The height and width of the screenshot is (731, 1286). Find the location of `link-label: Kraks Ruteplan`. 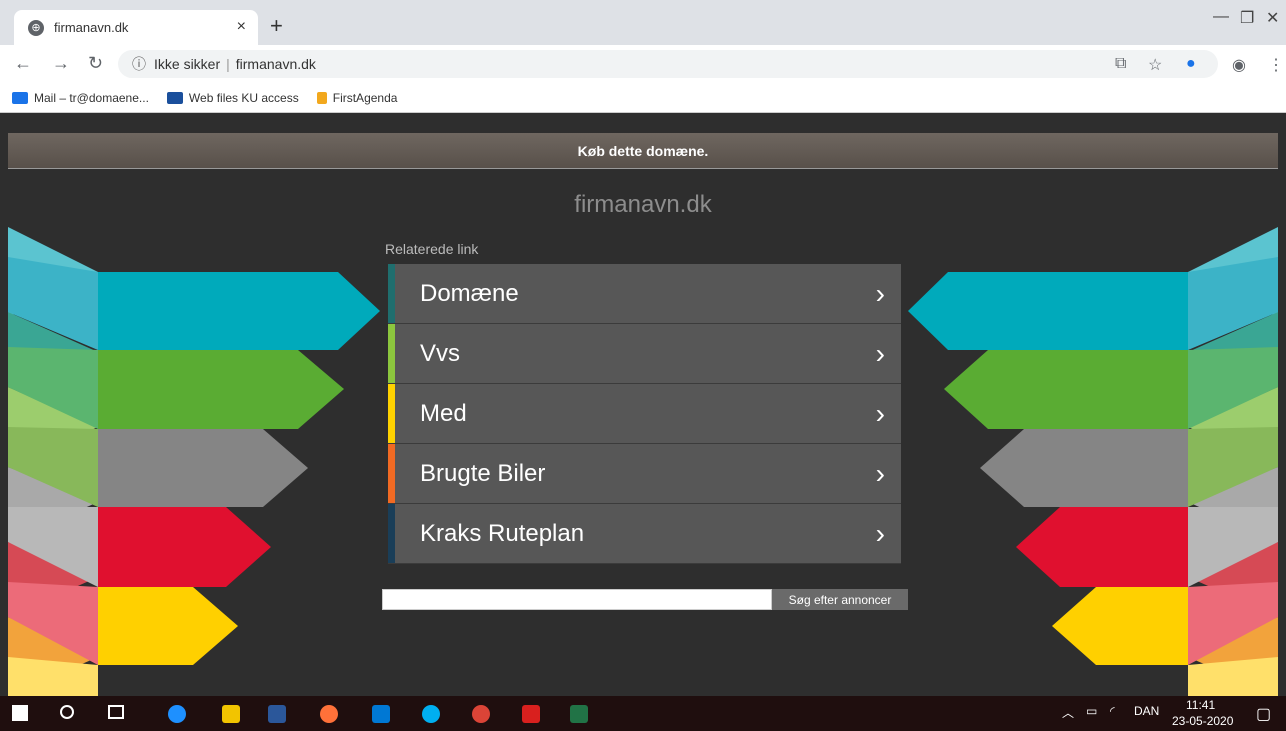

link-label: Kraks Ruteplan is located at coordinates (502, 533).